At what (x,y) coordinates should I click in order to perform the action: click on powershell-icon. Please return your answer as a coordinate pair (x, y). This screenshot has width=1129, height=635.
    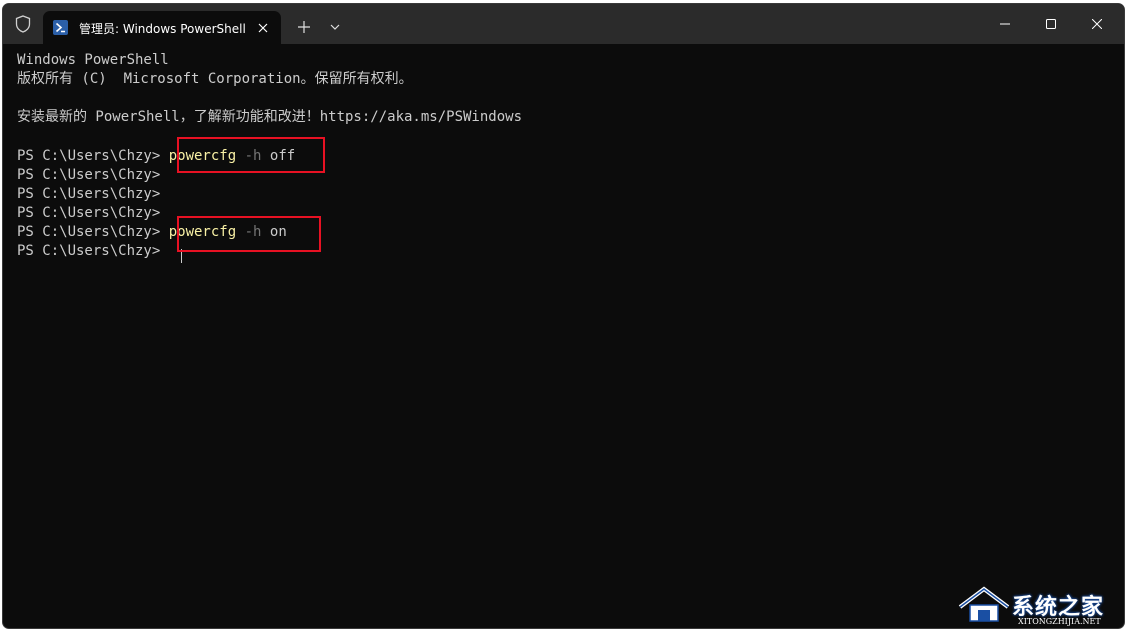
    Looking at the image, I should click on (60, 27).